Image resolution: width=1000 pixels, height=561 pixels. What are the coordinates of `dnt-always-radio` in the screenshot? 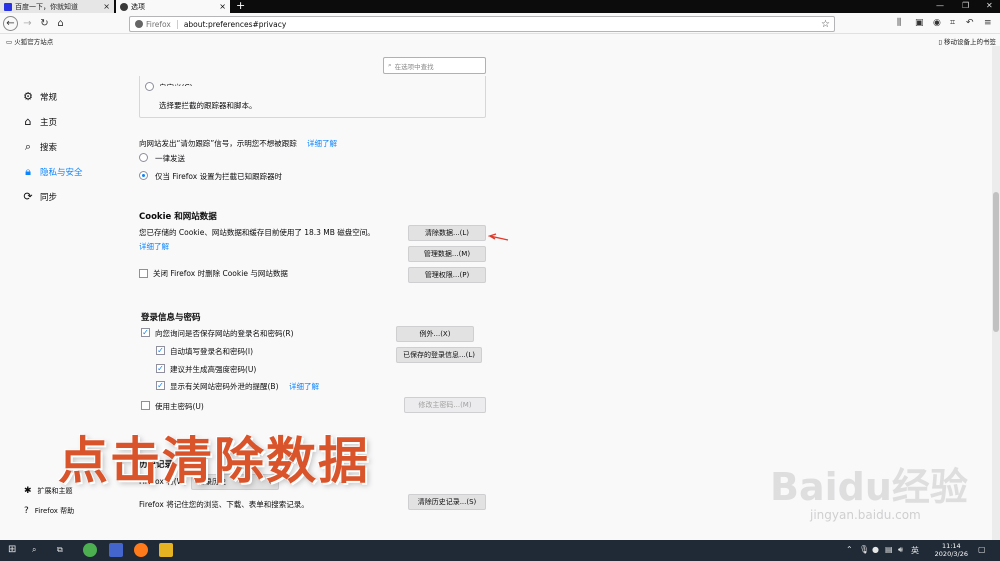 It's located at (143, 157).